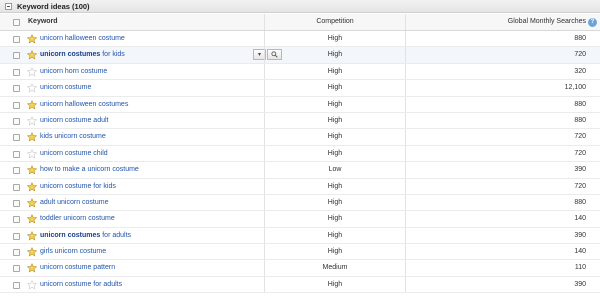  What do you see at coordinates (300, 268) in the screenshot?
I see `table-row: unicorn costume pattern Medium 110` at bounding box center [300, 268].